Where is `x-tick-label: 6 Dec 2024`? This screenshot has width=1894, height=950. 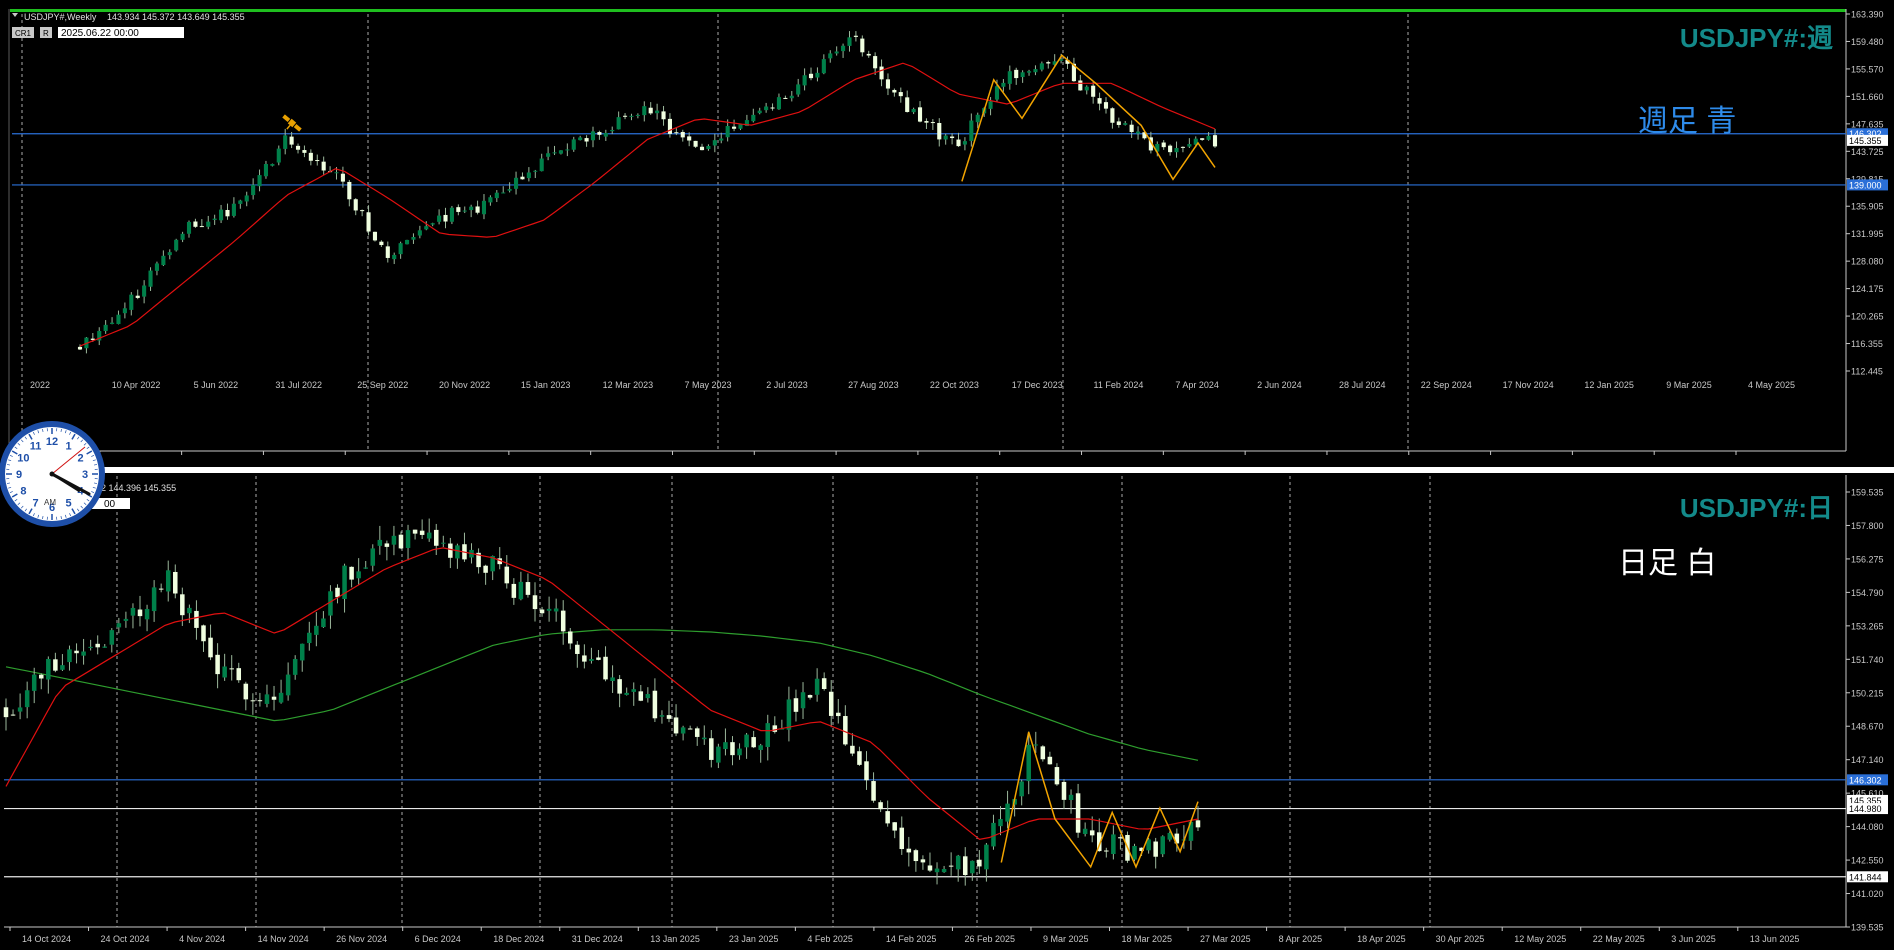 x-tick-label: 6 Dec 2024 is located at coordinates (438, 939).